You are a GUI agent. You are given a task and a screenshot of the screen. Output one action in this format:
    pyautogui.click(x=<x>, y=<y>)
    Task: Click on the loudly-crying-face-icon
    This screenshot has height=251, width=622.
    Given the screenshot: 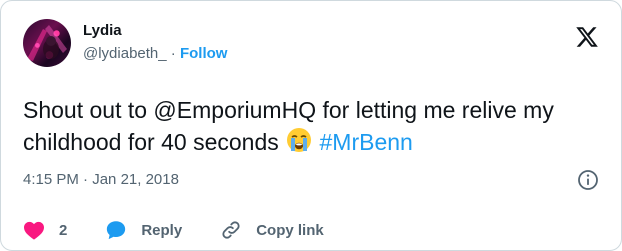 What is the action you would take?
    pyautogui.click(x=299, y=144)
    